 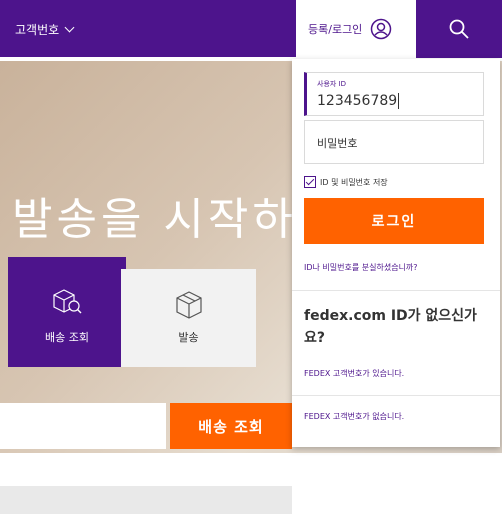 What do you see at coordinates (310, 182) in the screenshot?
I see `remember-checkbox` at bounding box center [310, 182].